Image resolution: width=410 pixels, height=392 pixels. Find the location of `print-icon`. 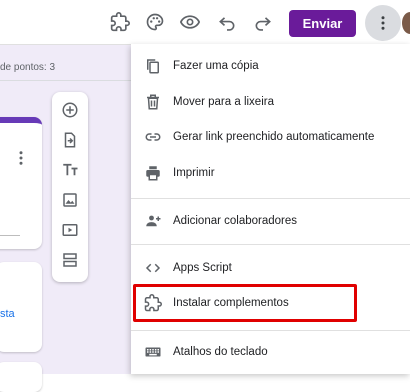

print-icon is located at coordinates (153, 173).